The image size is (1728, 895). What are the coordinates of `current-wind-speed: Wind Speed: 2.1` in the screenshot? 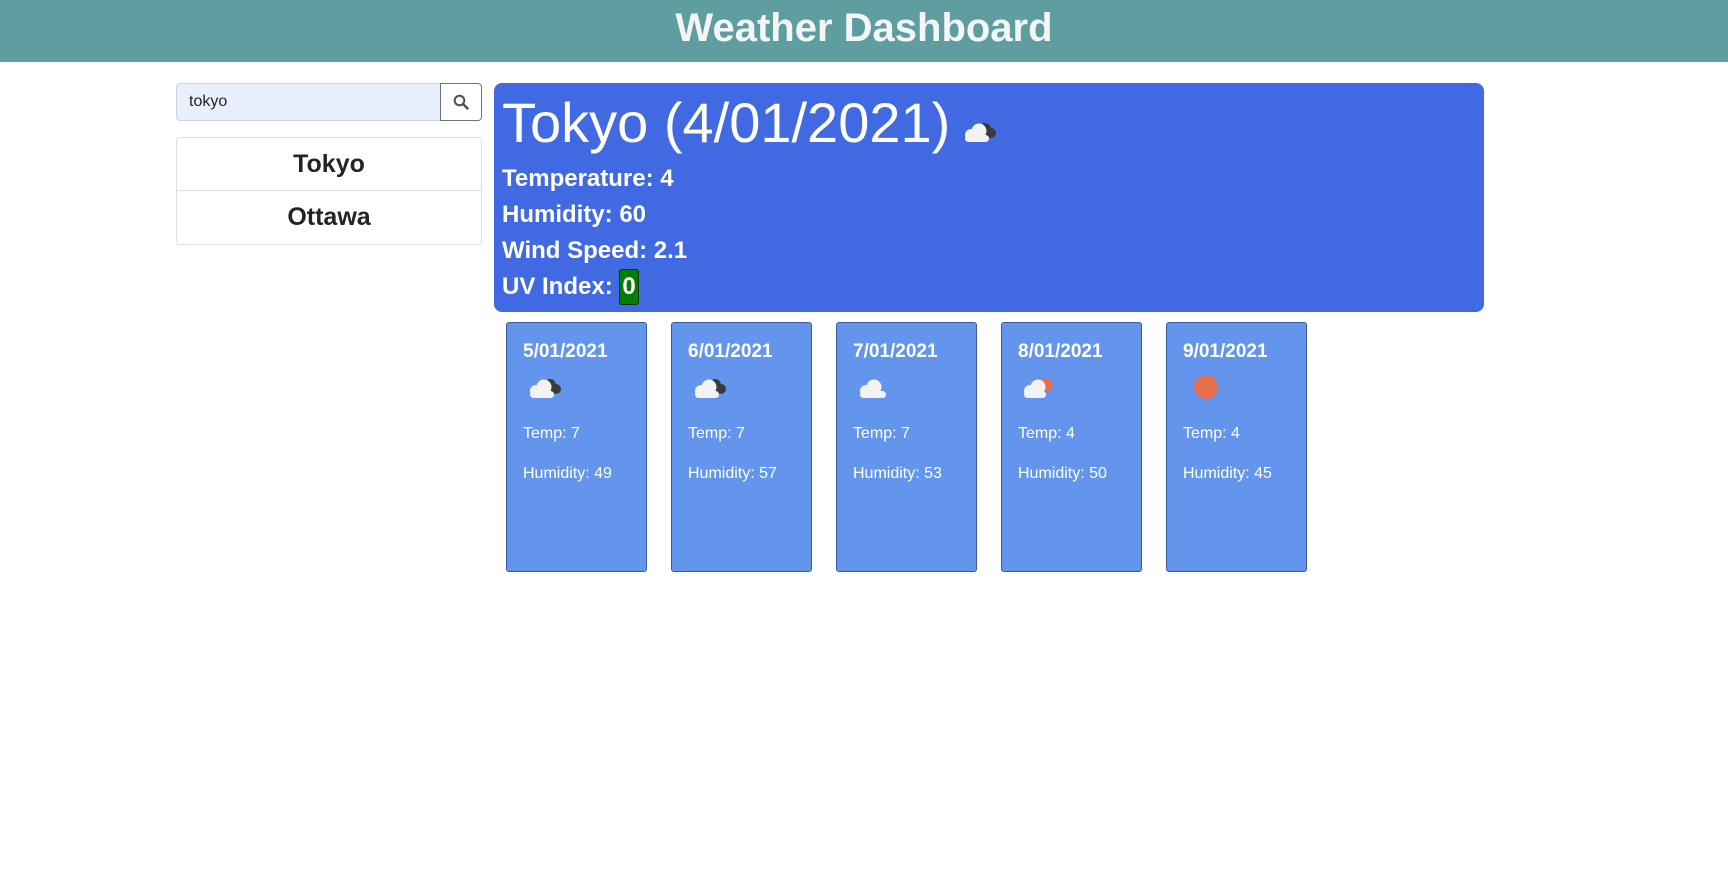 It's located at (595, 251).